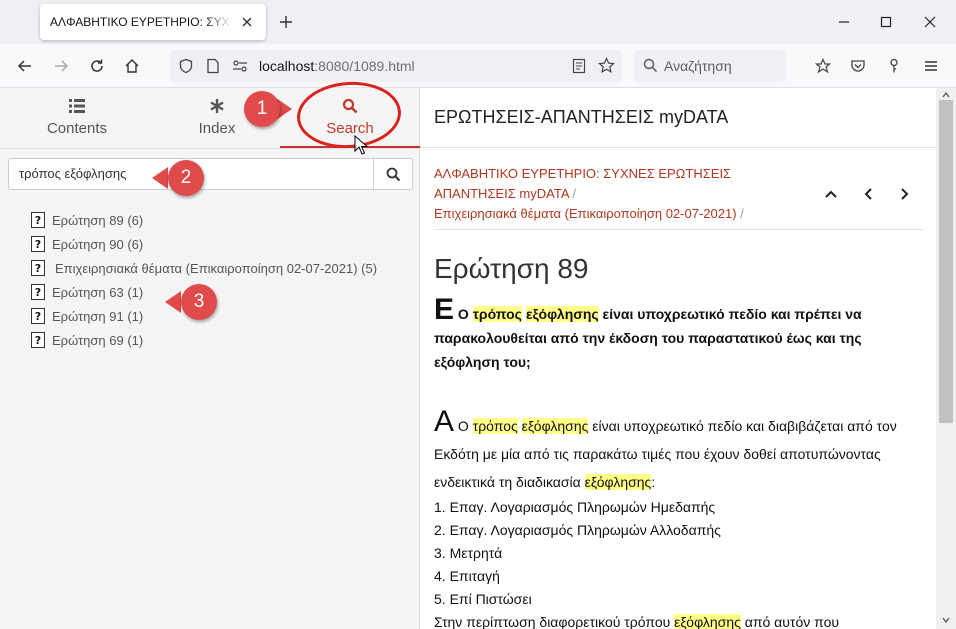 Image resolution: width=956 pixels, height=629 pixels. What do you see at coordinates (287, 66) in the screenshot?
I see `url-host: localhost` at bounding box center [287, 66].